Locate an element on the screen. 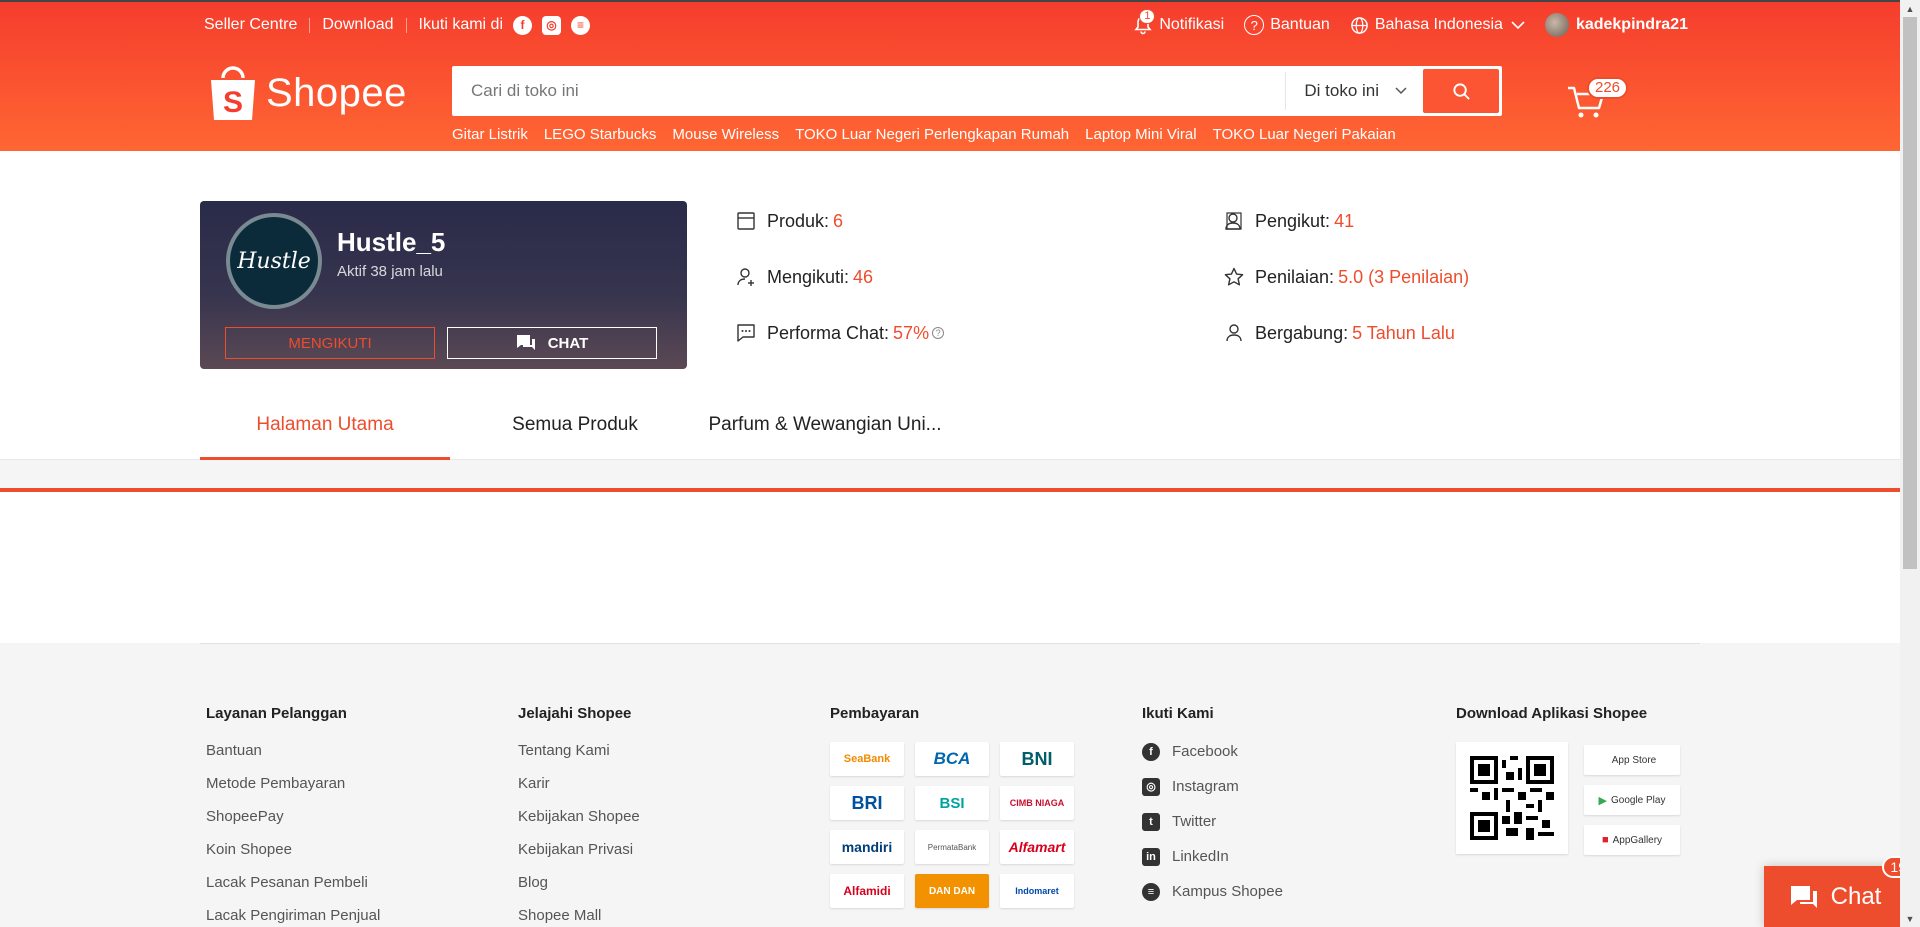 This screenshot has width=1920, height=927. stat-products: Produk: 6 is located at coordinates (789, 221).